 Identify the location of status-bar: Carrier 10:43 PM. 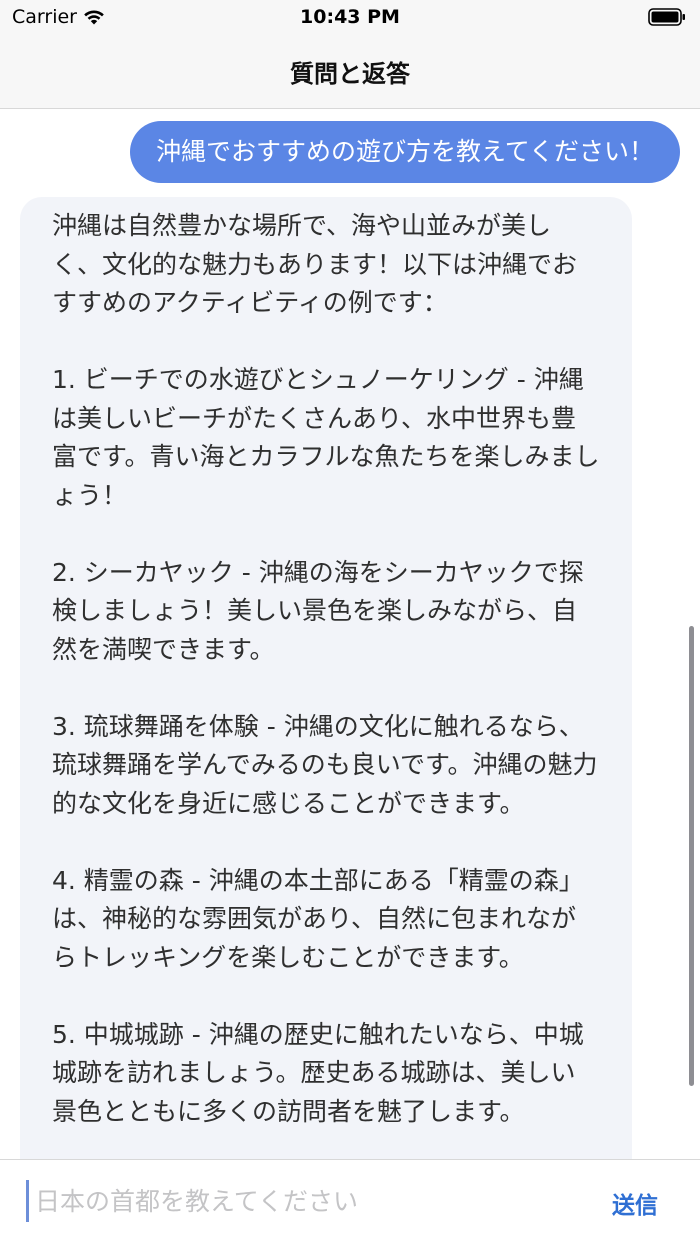
(350, 18).